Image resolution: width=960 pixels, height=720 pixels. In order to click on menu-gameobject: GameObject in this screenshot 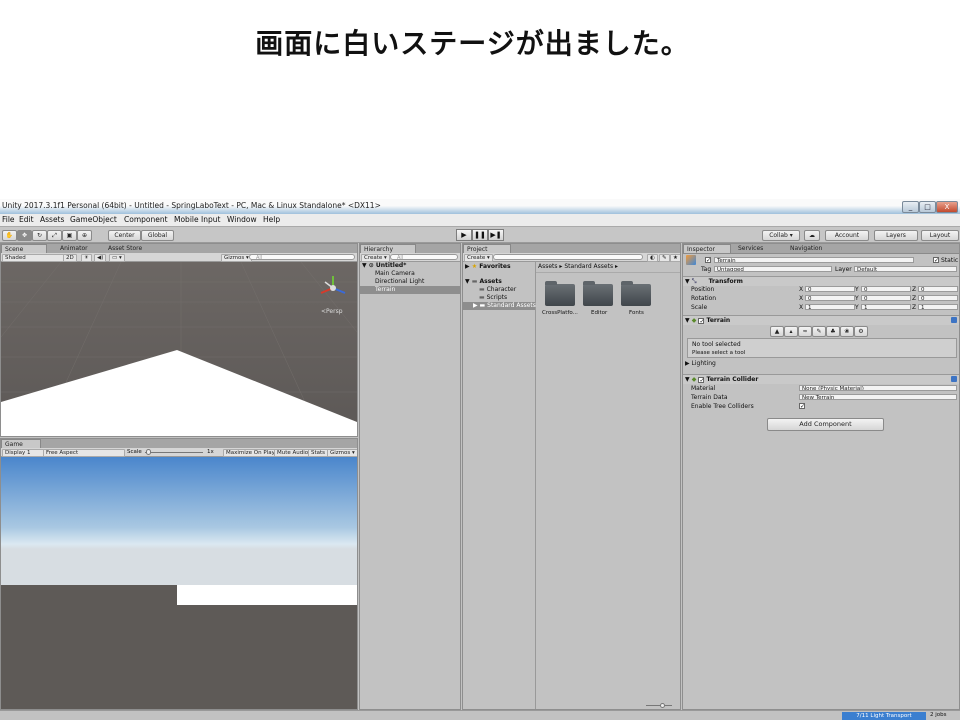, I will do `click(93, 219)`.